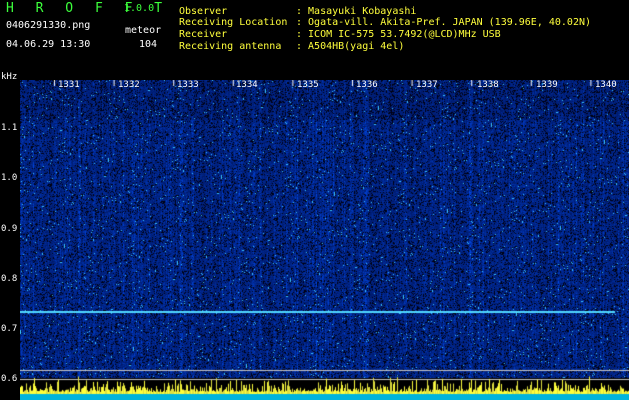  Describe the element at coordinates (129, 85) in the screenshot. I see `time-tick-label: 1332` at that location.